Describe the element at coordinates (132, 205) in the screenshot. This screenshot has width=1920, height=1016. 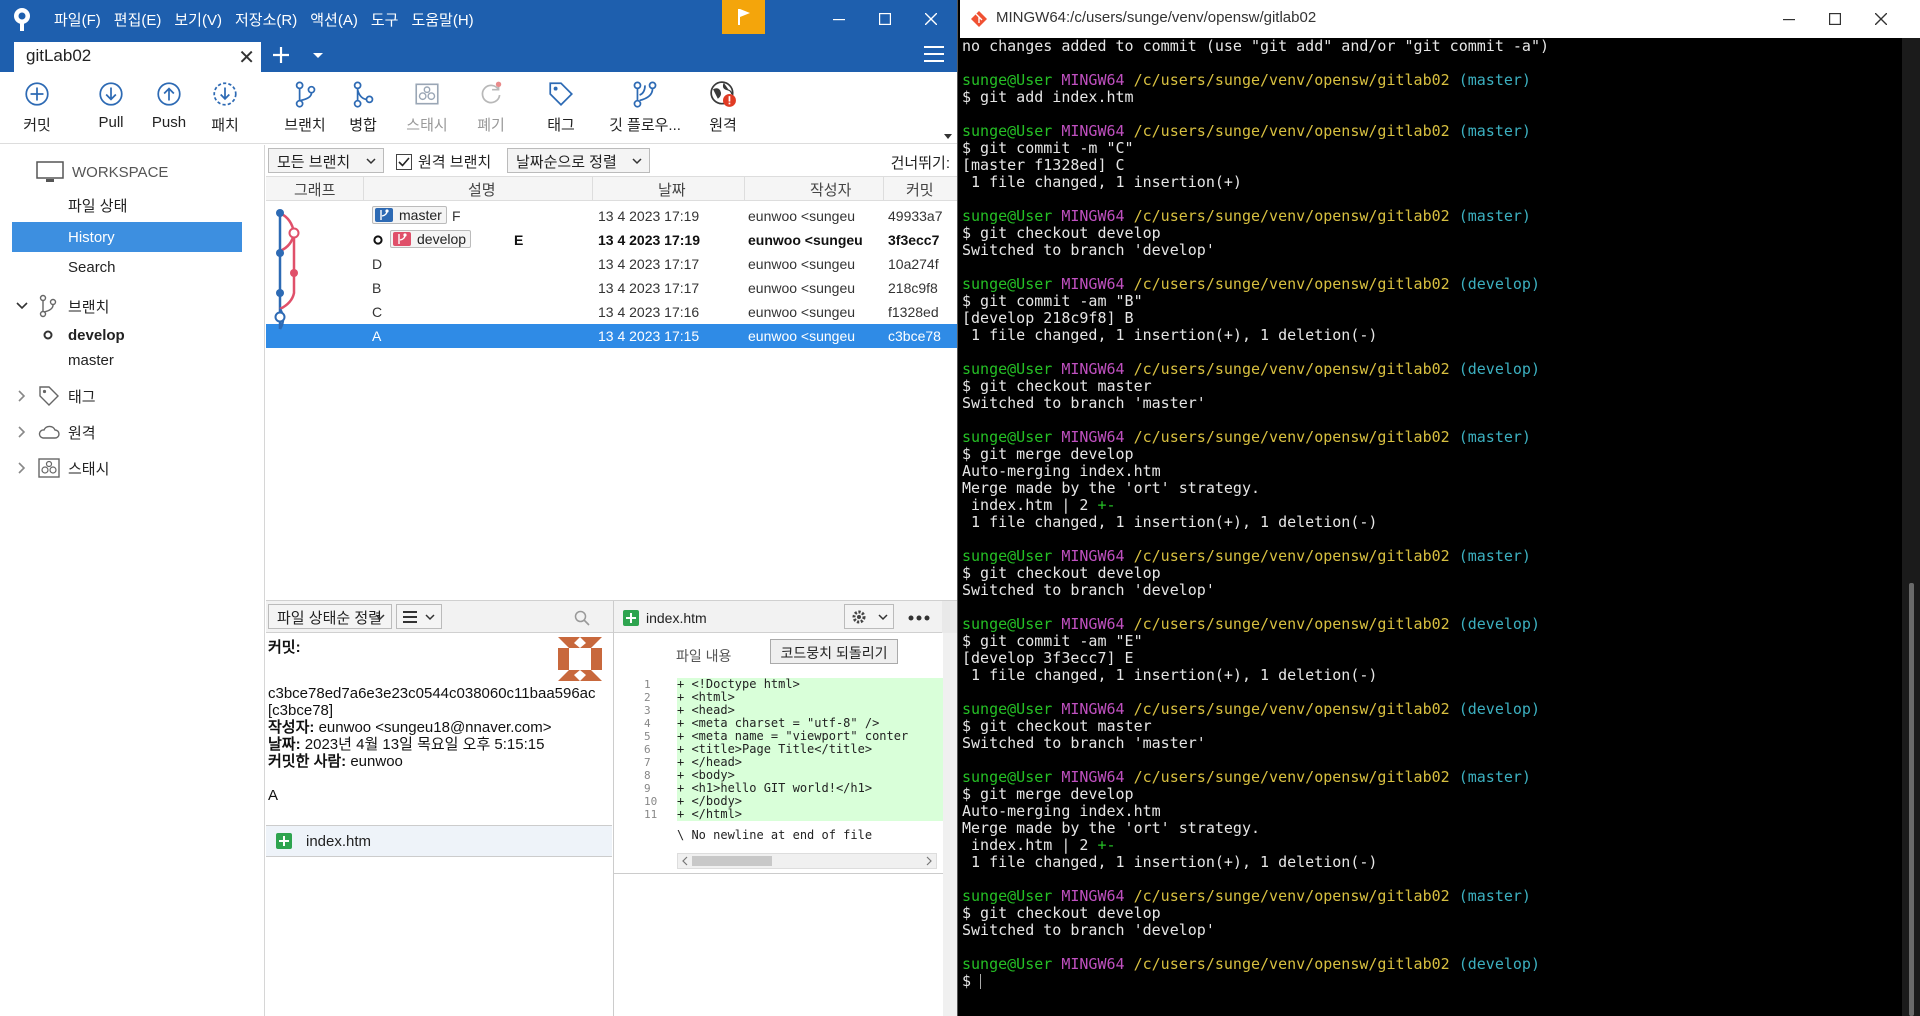
I see `sidebar-item-file-status: 파일 상태` at that location.